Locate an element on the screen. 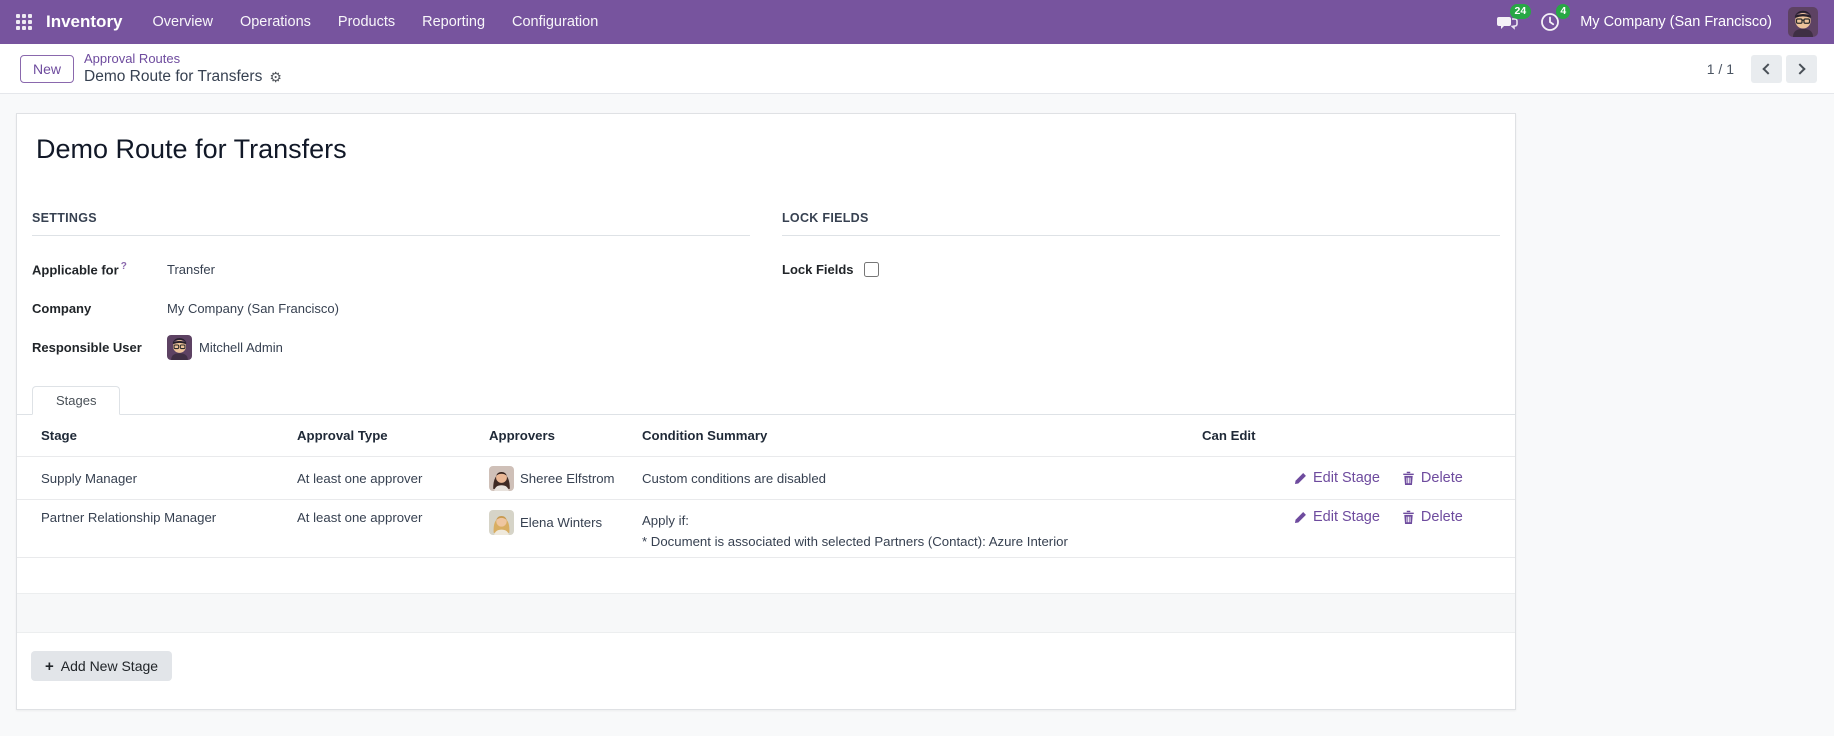 This screenshot has width=1834, height=736. approvers-cell: Sheree Elfstrom is located at coordinates (551, 478).